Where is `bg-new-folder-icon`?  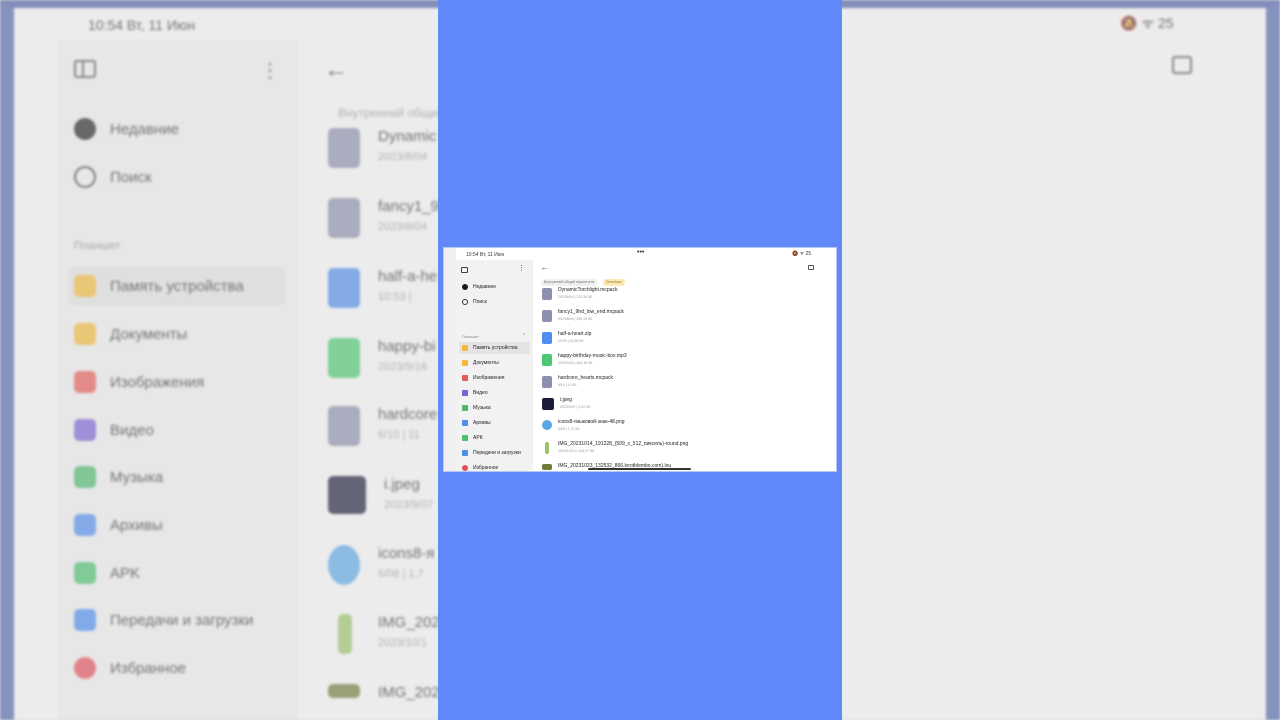
bg-new-folder-icon is located at coordinates (1182, 65).